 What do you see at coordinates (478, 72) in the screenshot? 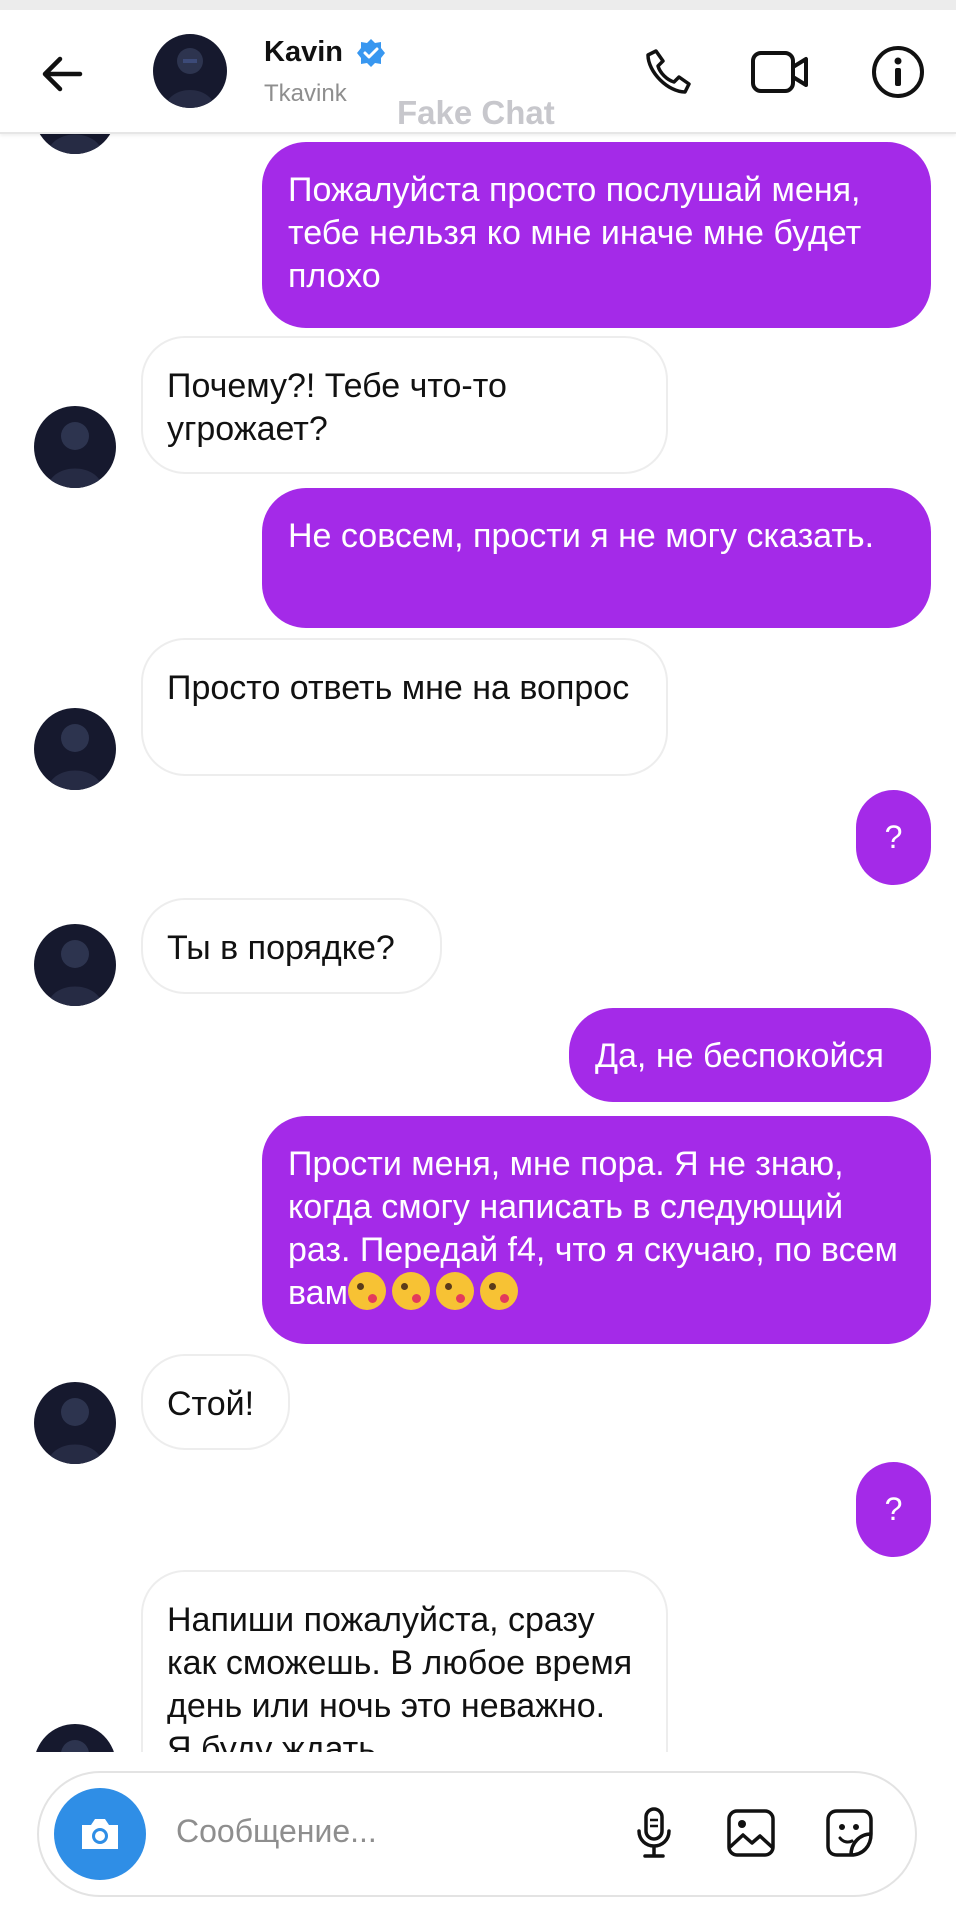
I see `chat-header: Kavin Tkavink Fake Chat` at bounding box center [478, 72].